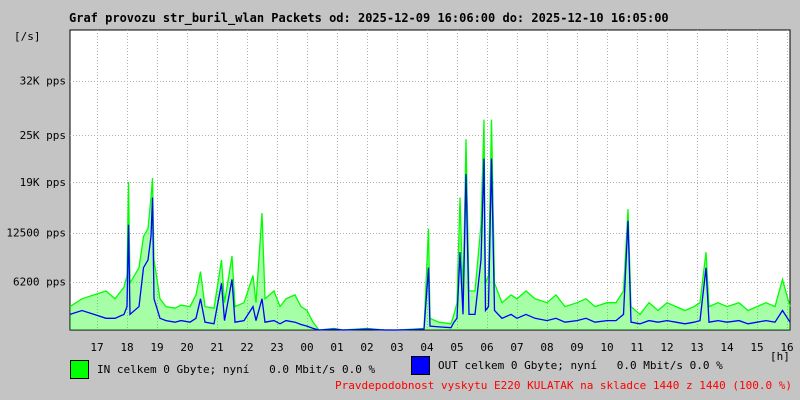  I want to click on x-tick-label: 13, so click(696, 347).